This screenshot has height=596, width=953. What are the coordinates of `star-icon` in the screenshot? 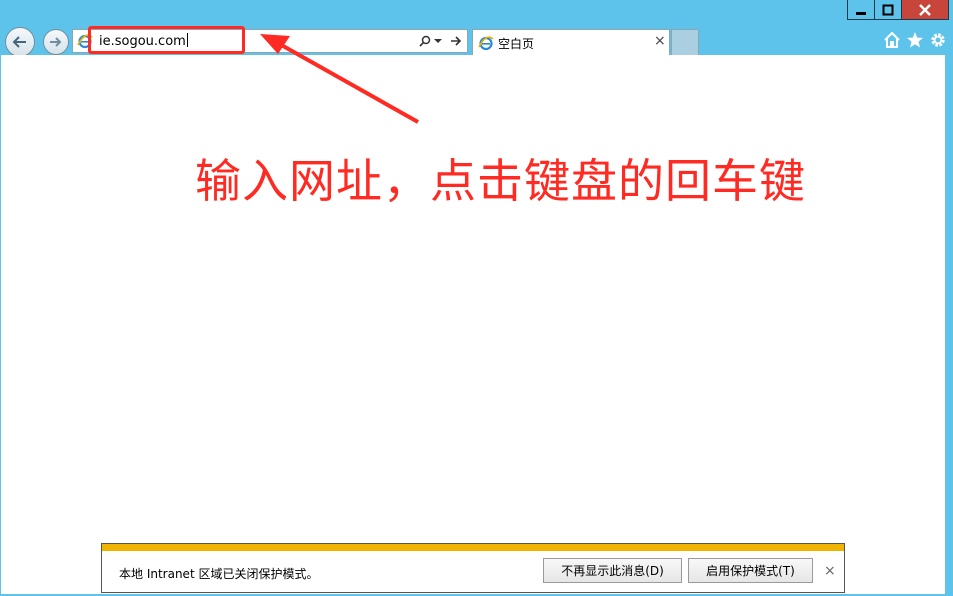 It's located at (915, 40).